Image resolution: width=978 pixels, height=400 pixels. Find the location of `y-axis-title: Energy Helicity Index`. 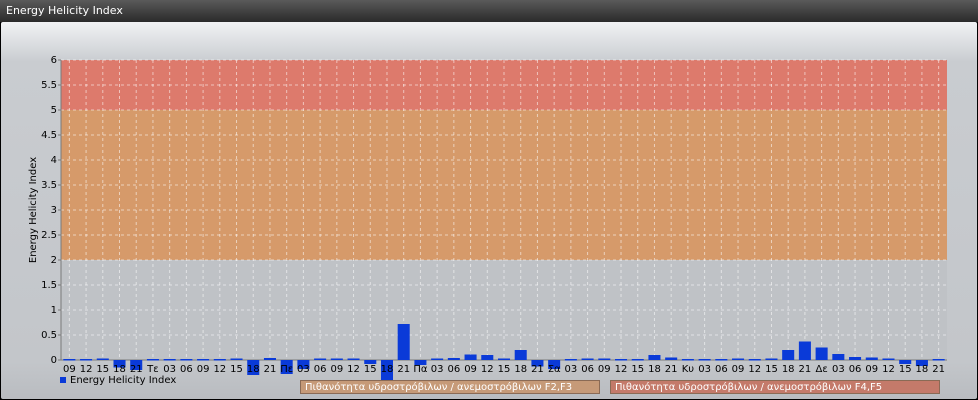

y-axis-title: Energy Helicity Index is located at coordinates (33, 210).